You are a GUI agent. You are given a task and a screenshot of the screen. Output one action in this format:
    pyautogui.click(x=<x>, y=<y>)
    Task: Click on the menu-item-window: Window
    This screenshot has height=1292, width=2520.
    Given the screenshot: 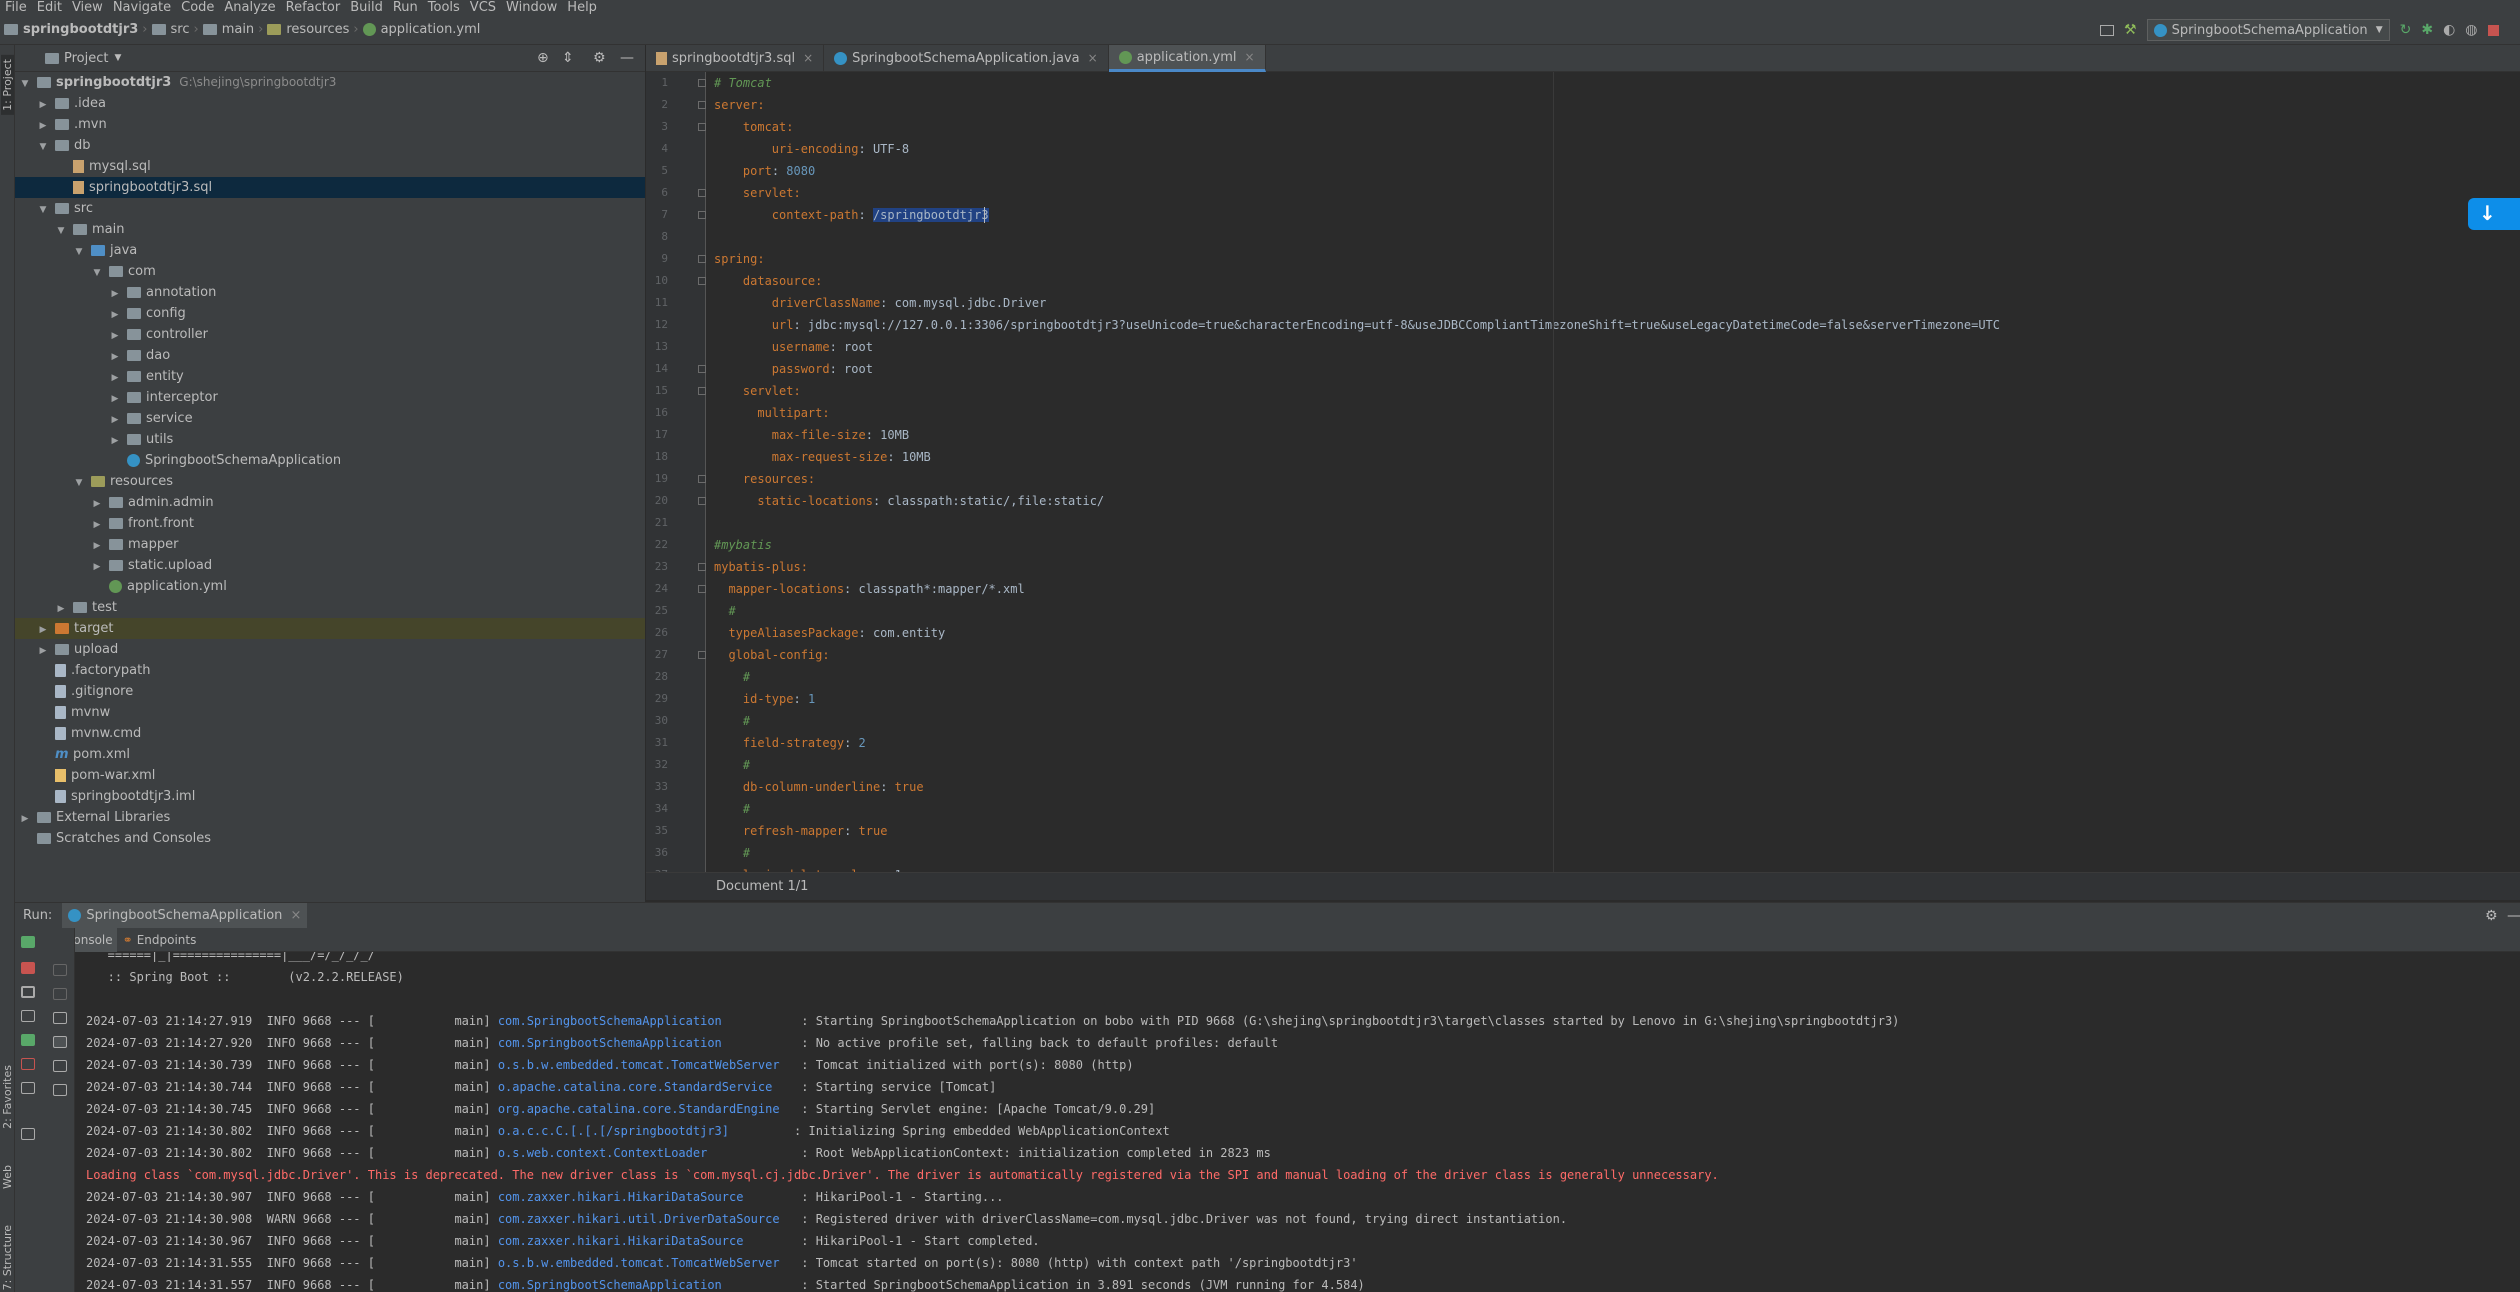 What is the action you would take?
    pyautogui.click(x=531, y=7)
    